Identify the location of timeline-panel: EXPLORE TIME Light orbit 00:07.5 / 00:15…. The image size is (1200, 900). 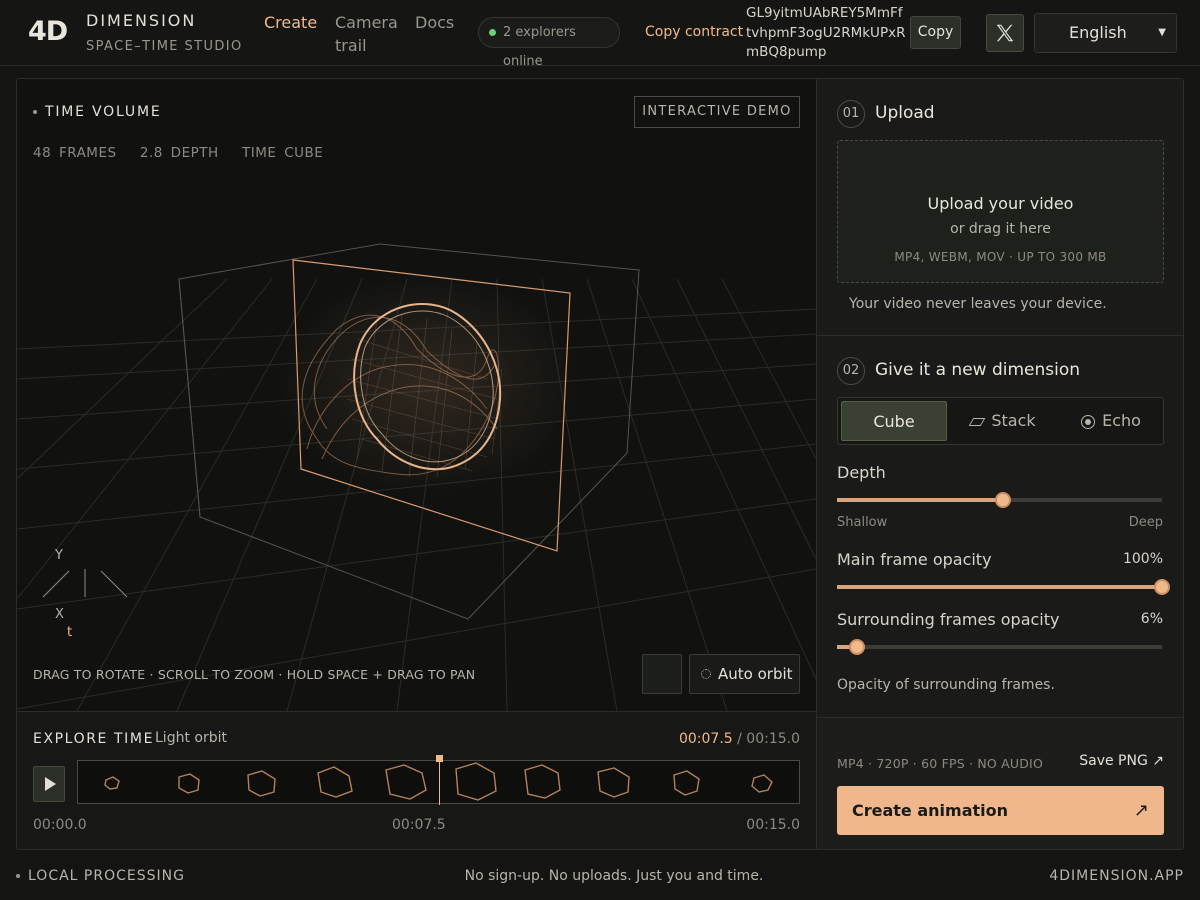
(416, 780).